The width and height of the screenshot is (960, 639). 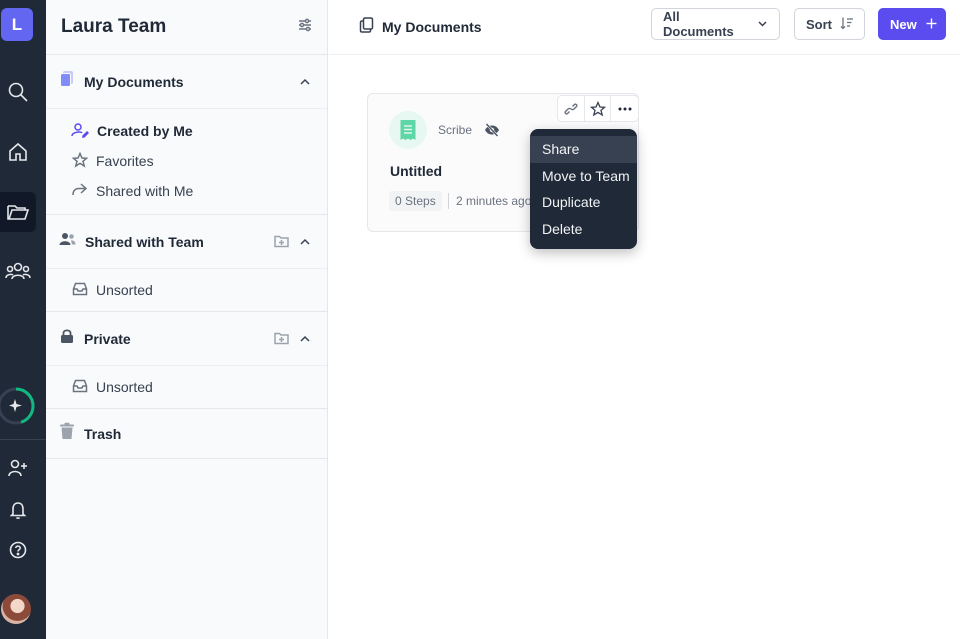 I want to click on document-title: Untitled, so click(x=416, y=171).